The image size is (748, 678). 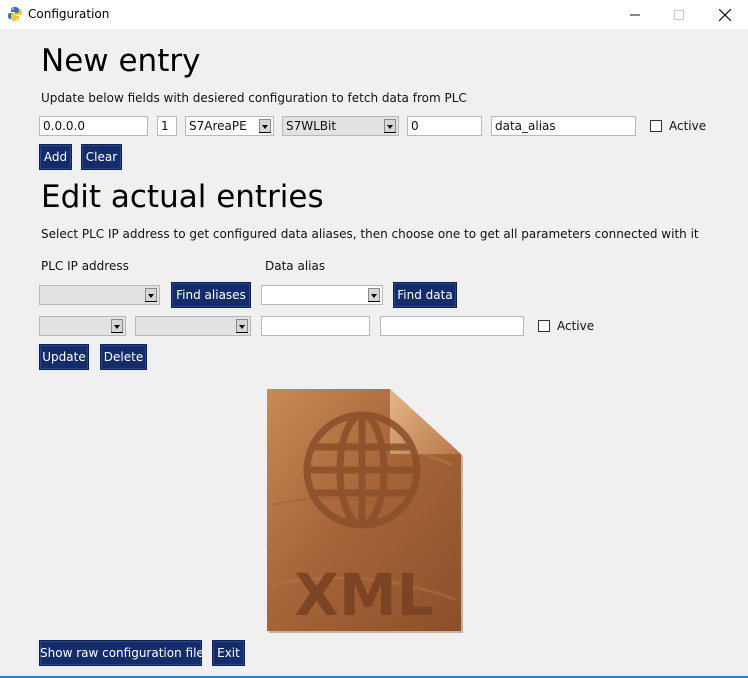 I want to click on clear-button: Clear, so click(x=101, y=157).